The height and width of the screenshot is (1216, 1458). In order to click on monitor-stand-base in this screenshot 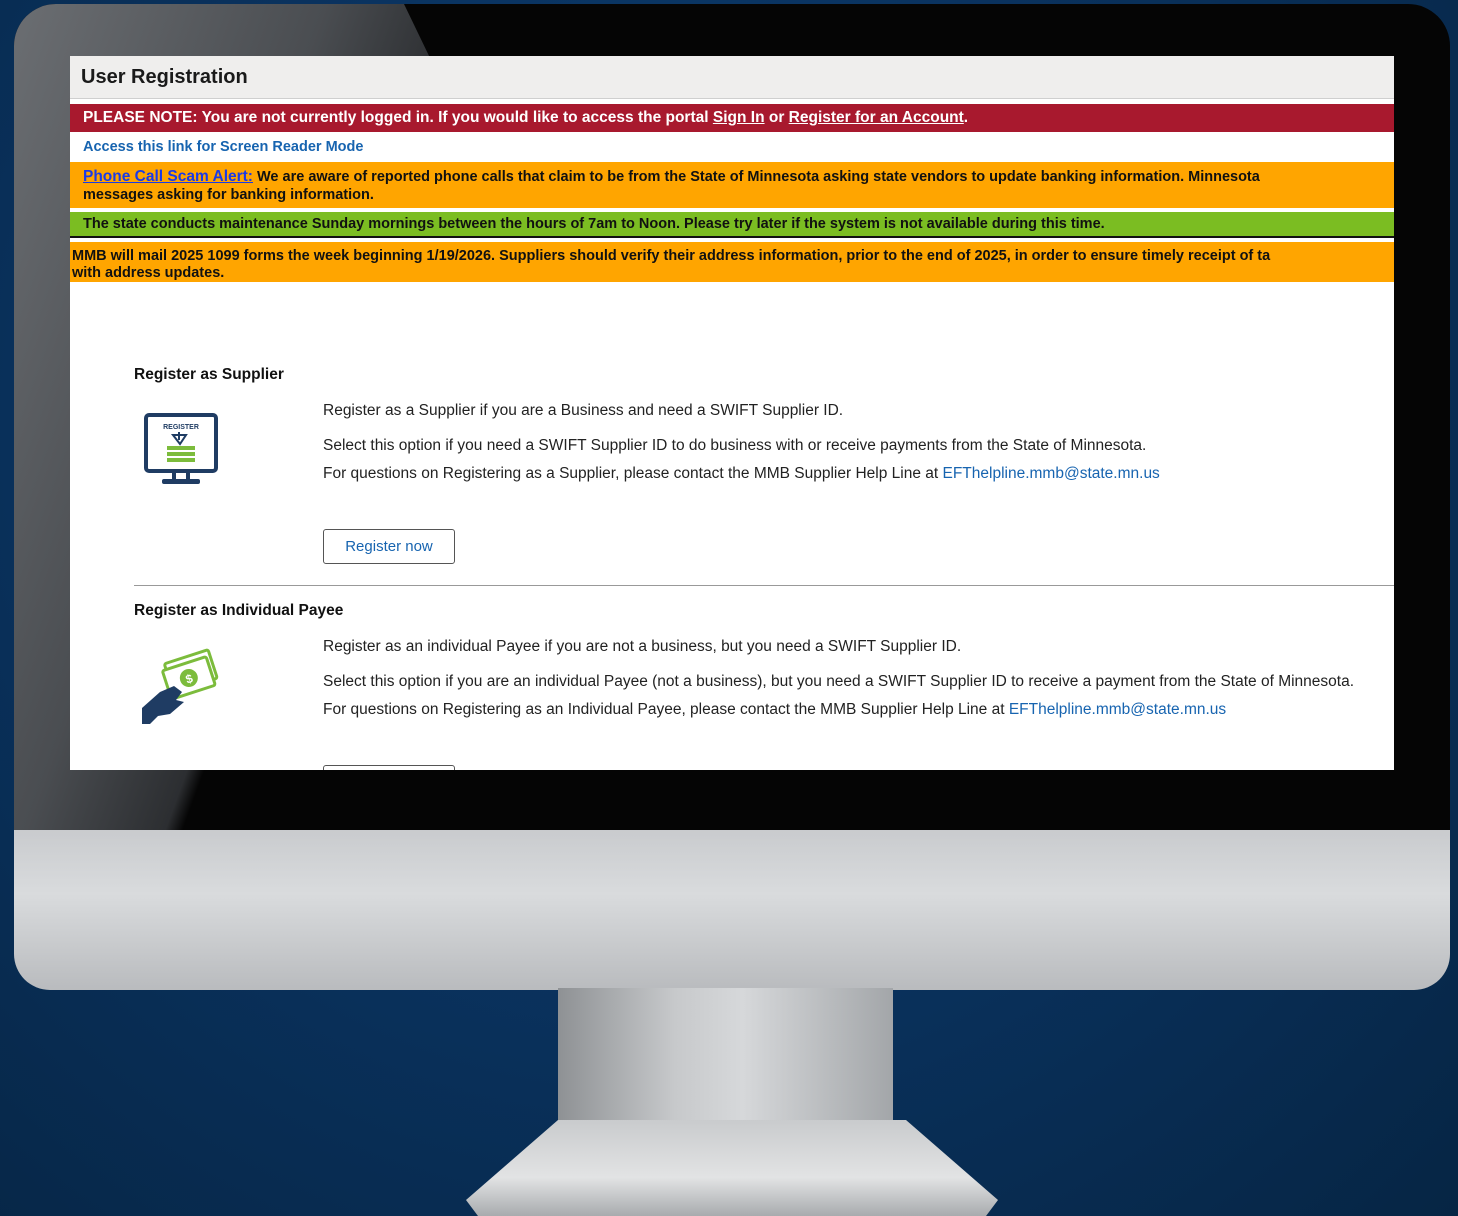, I will do `click(732, 1168)`.